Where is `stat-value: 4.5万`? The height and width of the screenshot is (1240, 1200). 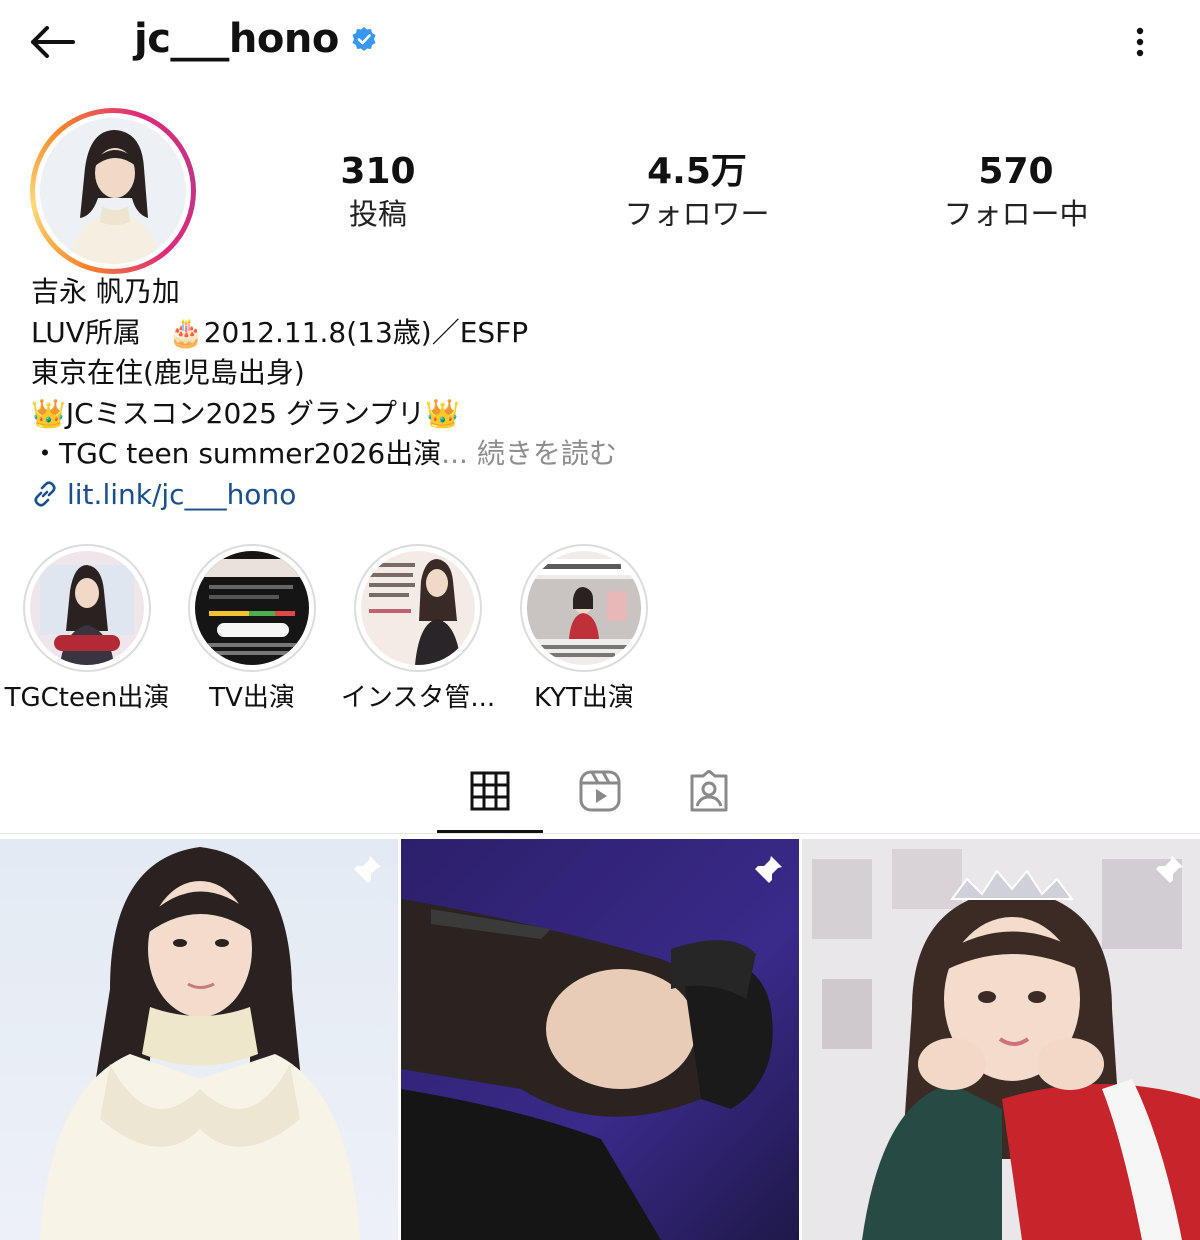 stat-value: 4.5万 is located at coordinates (697, 171).